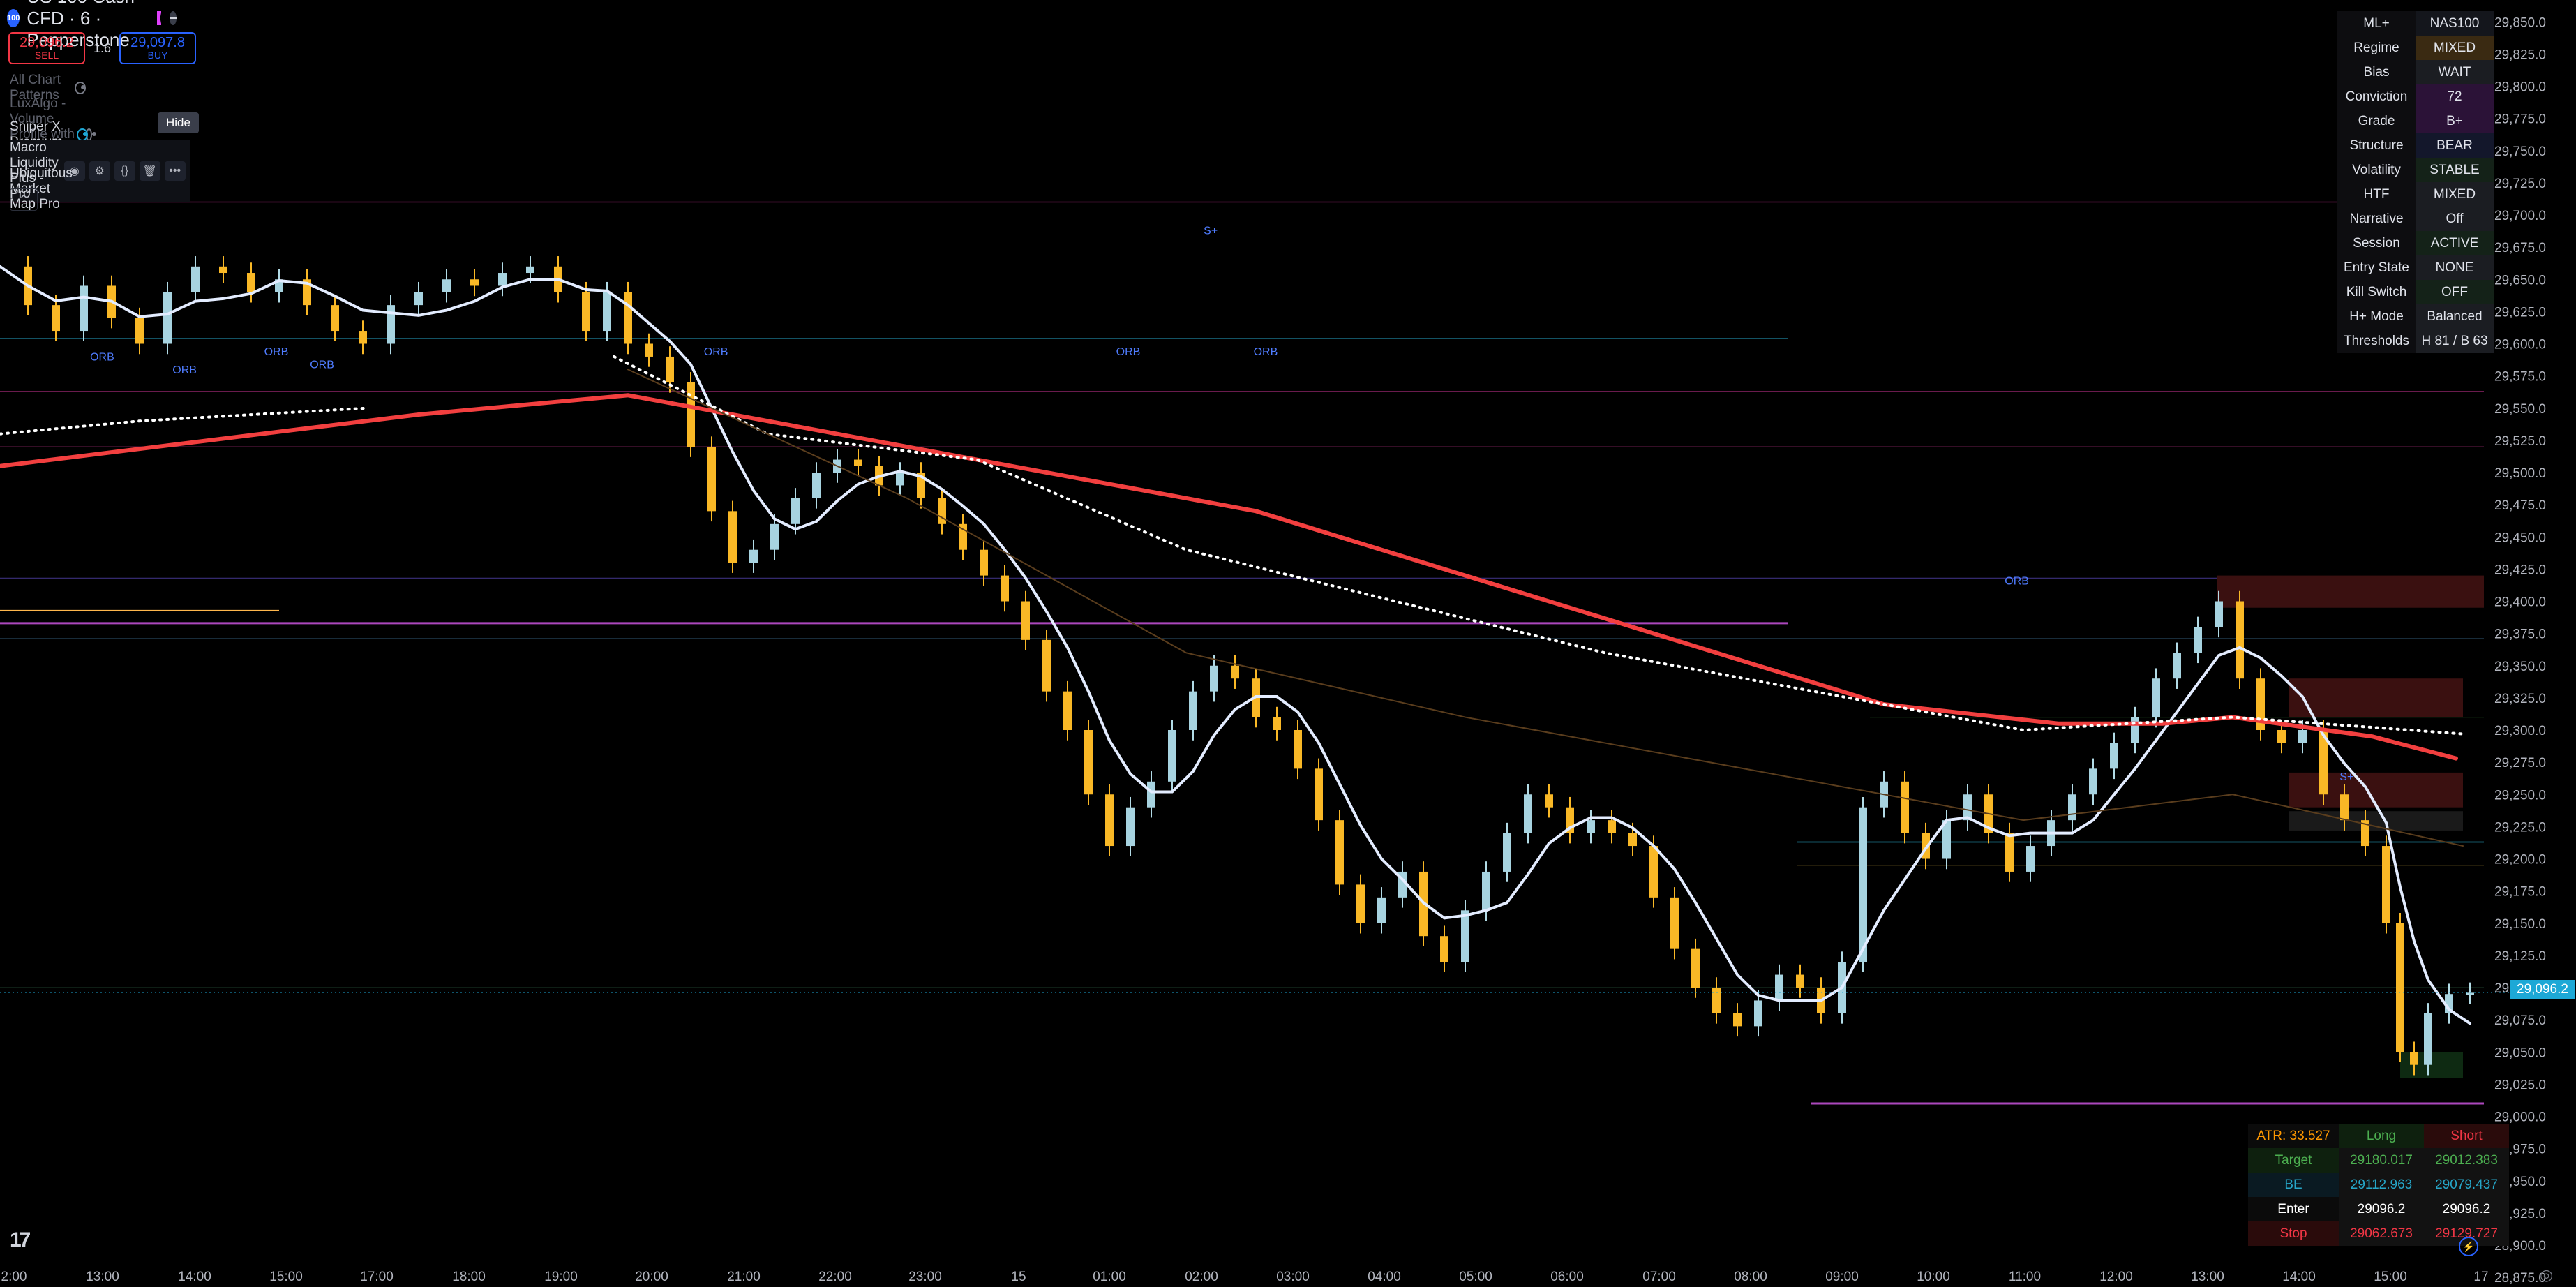 This screenshot has height=1287, width=2576. I want to click on be-short: 29079.437, so click(2466, 1185).